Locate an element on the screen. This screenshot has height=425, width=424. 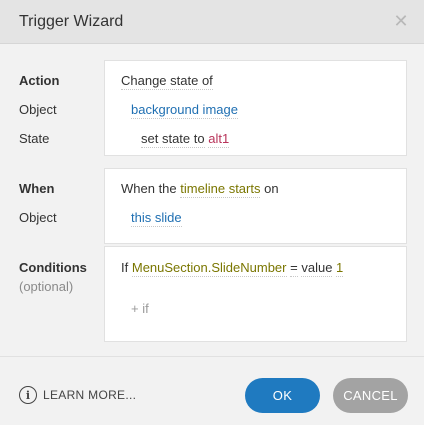
if-word: If is located at coordinates (125, 267).